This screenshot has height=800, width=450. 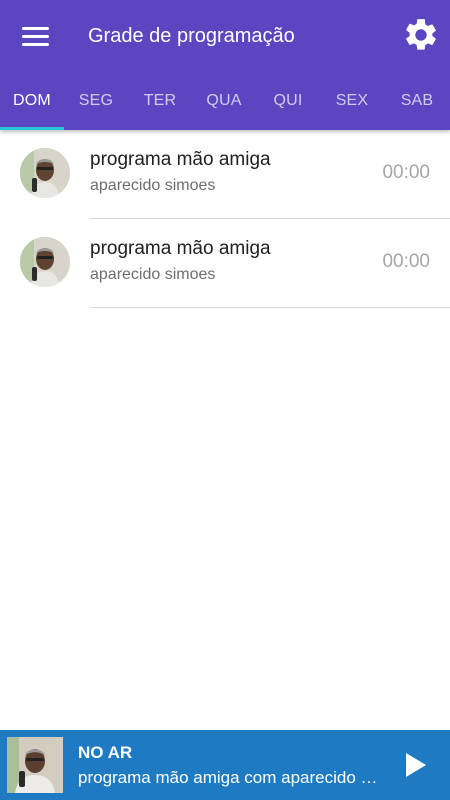 I want to click on tab-seg: SEG, so click(x=96, y=101).